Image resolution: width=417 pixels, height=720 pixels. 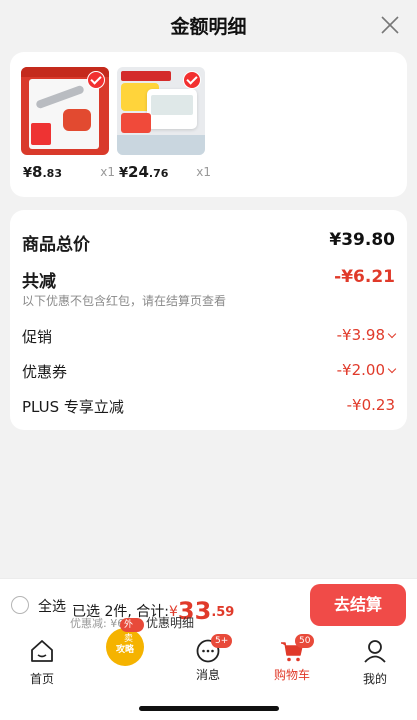 I want to click on tab-cart: 50 购物车, so click(x=292, y=658).